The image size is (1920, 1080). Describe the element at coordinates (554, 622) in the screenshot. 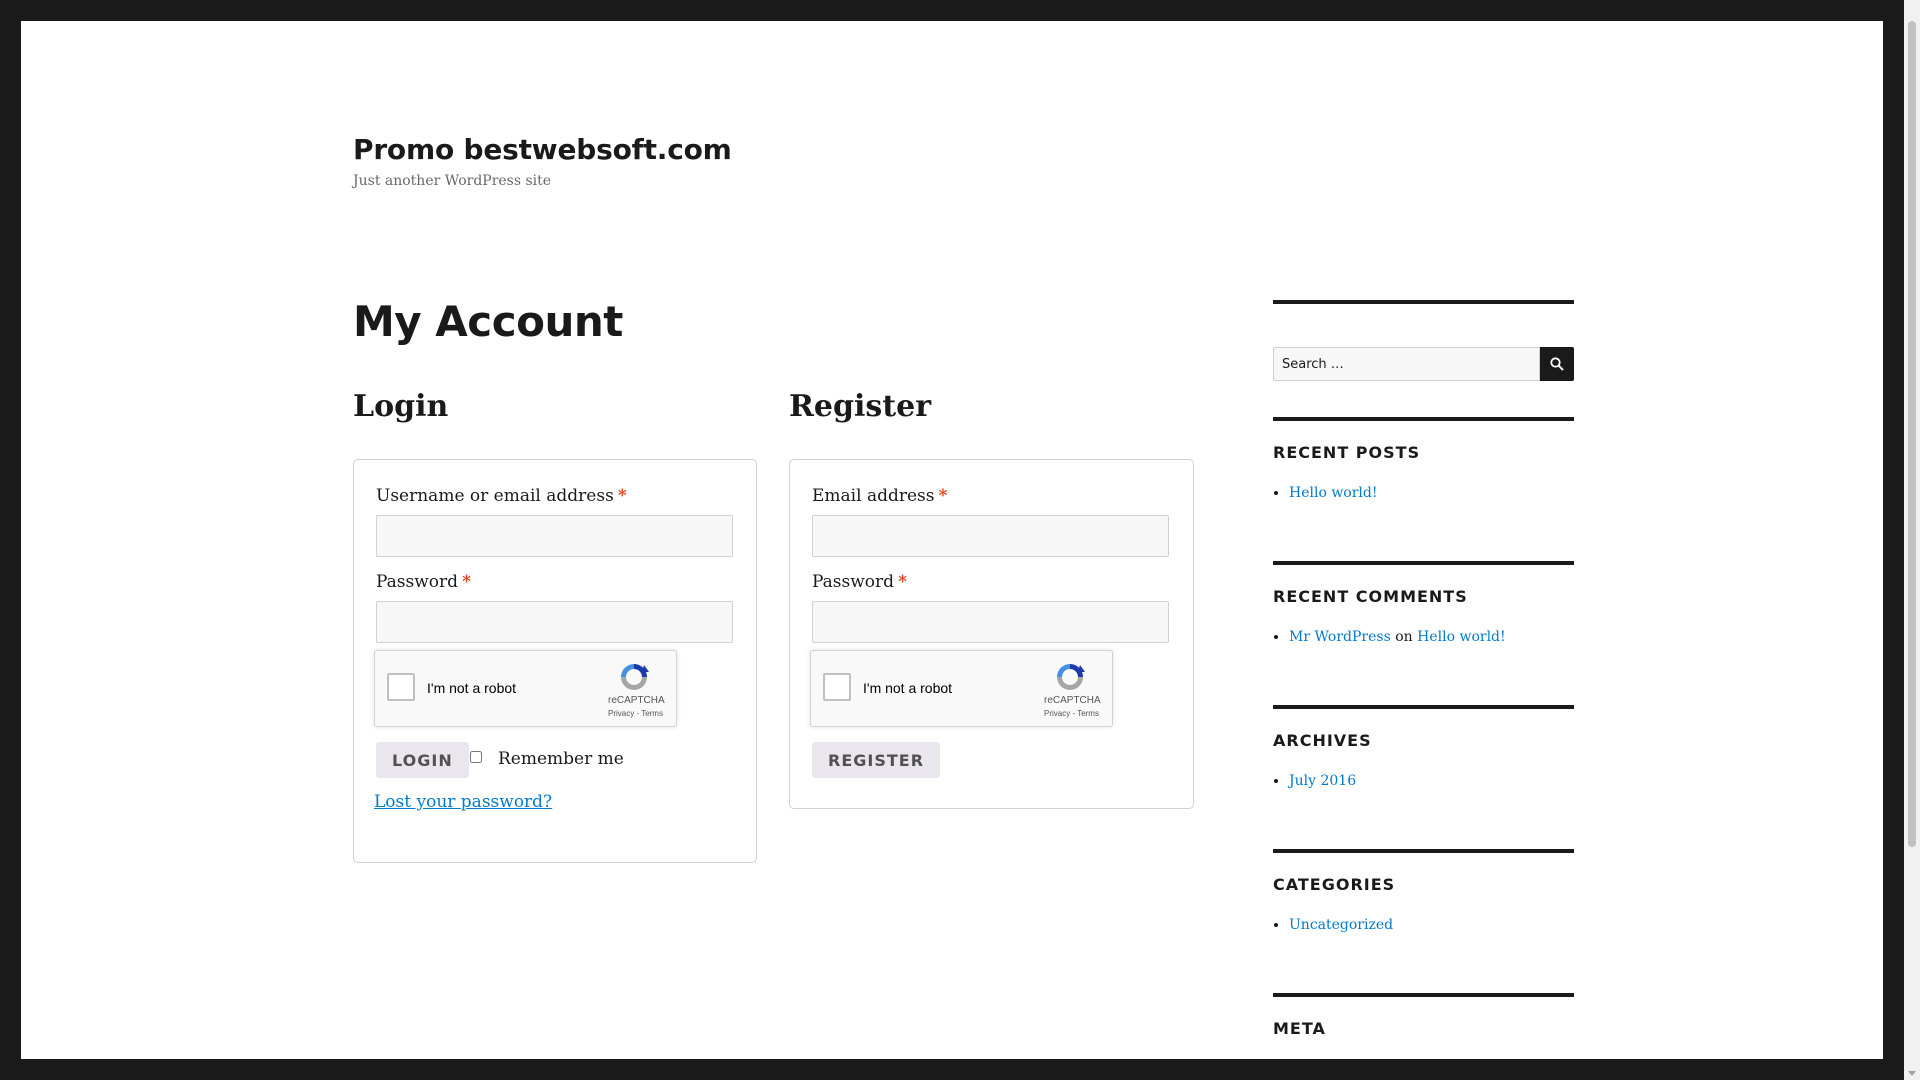

I see `login-password-input` at that location.